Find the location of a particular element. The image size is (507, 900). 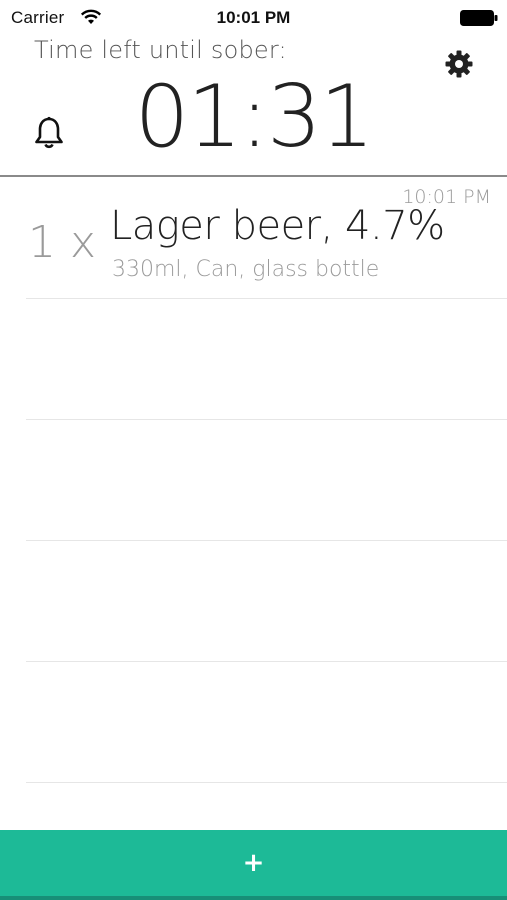

plus-icon: + is located at coordinates (253, 863).